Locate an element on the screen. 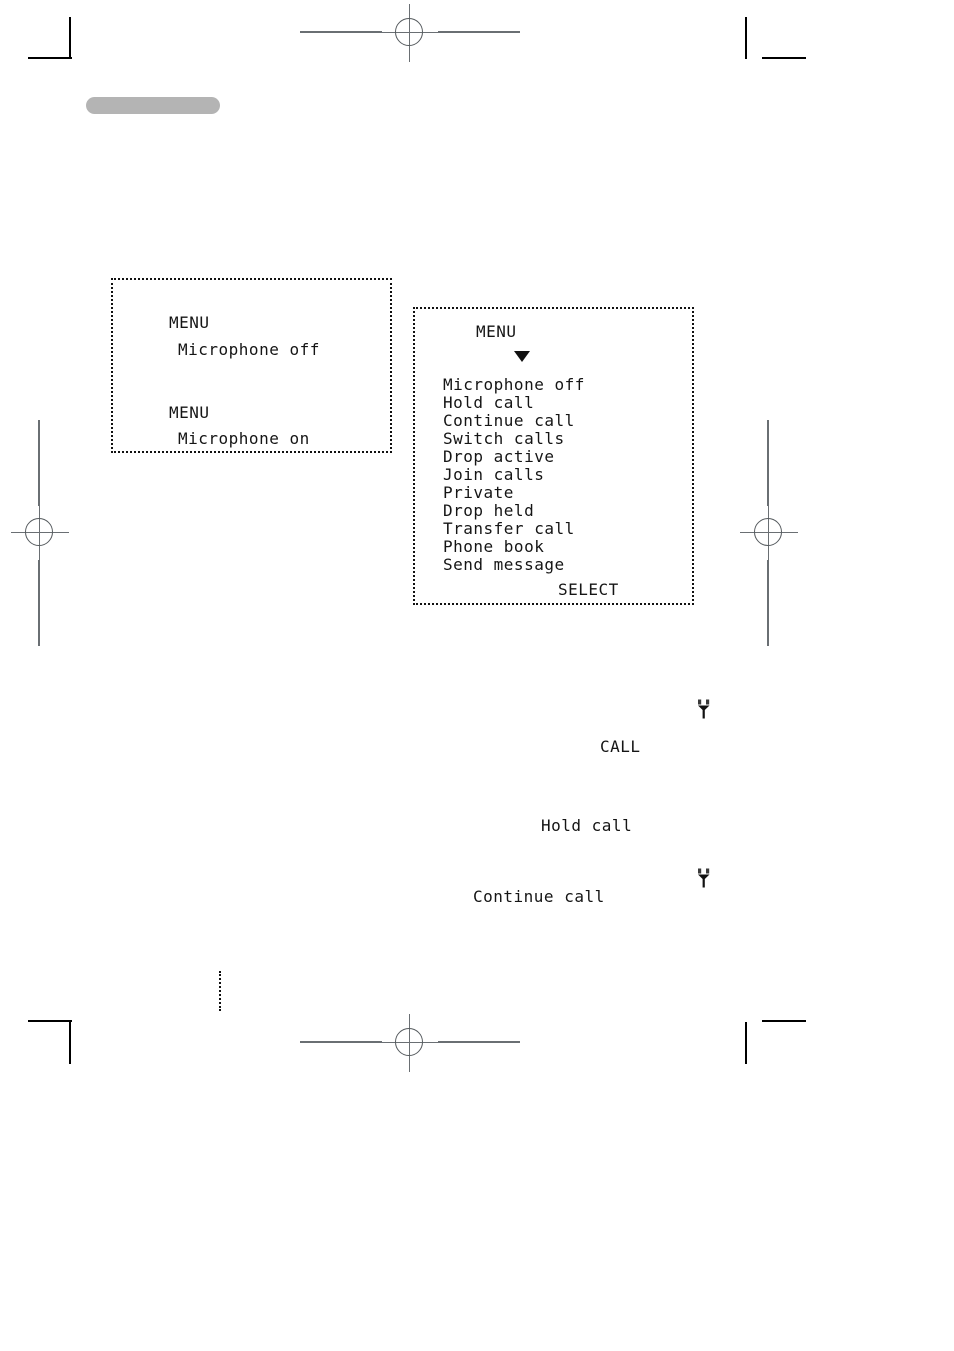 The height and width of the screenshot is (1351, 954). trim-mark-bottom-right-v is located at coordinates (746, 1043).